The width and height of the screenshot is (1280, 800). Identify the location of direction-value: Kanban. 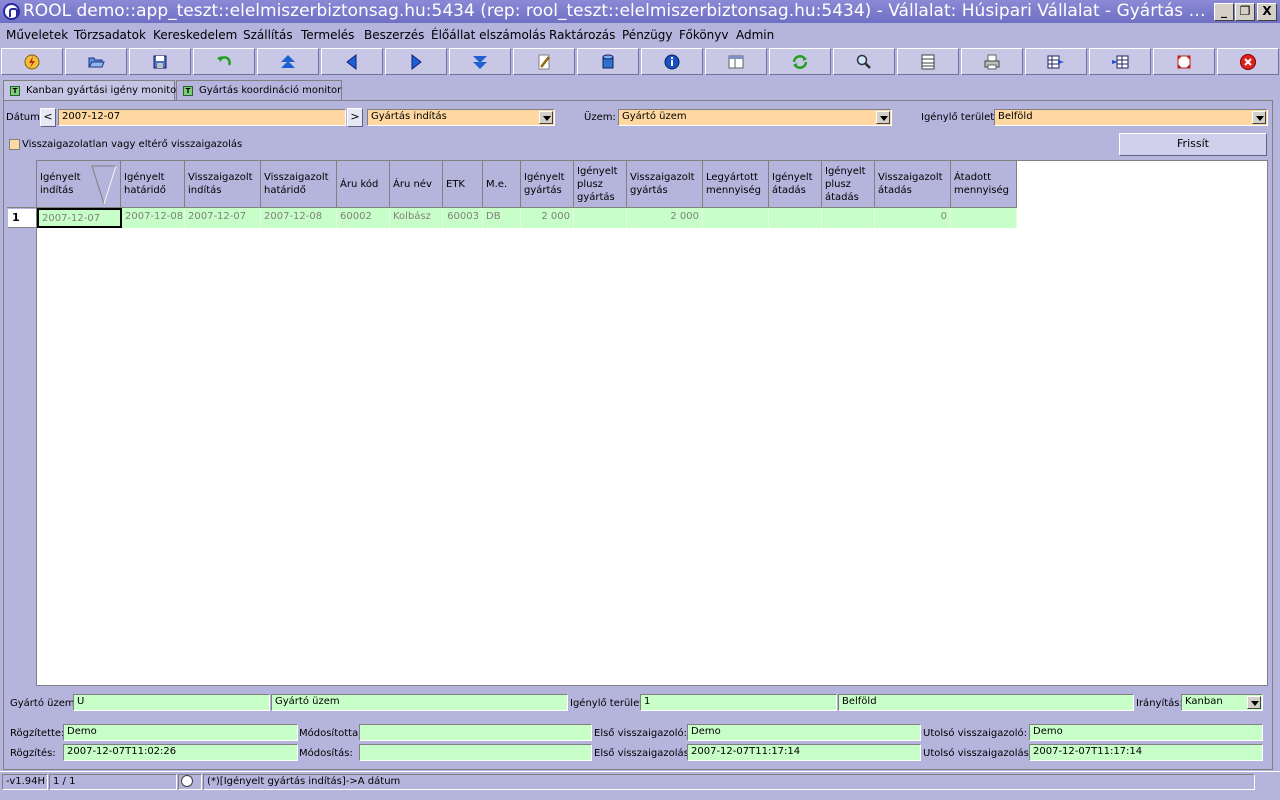
(1204, 701).